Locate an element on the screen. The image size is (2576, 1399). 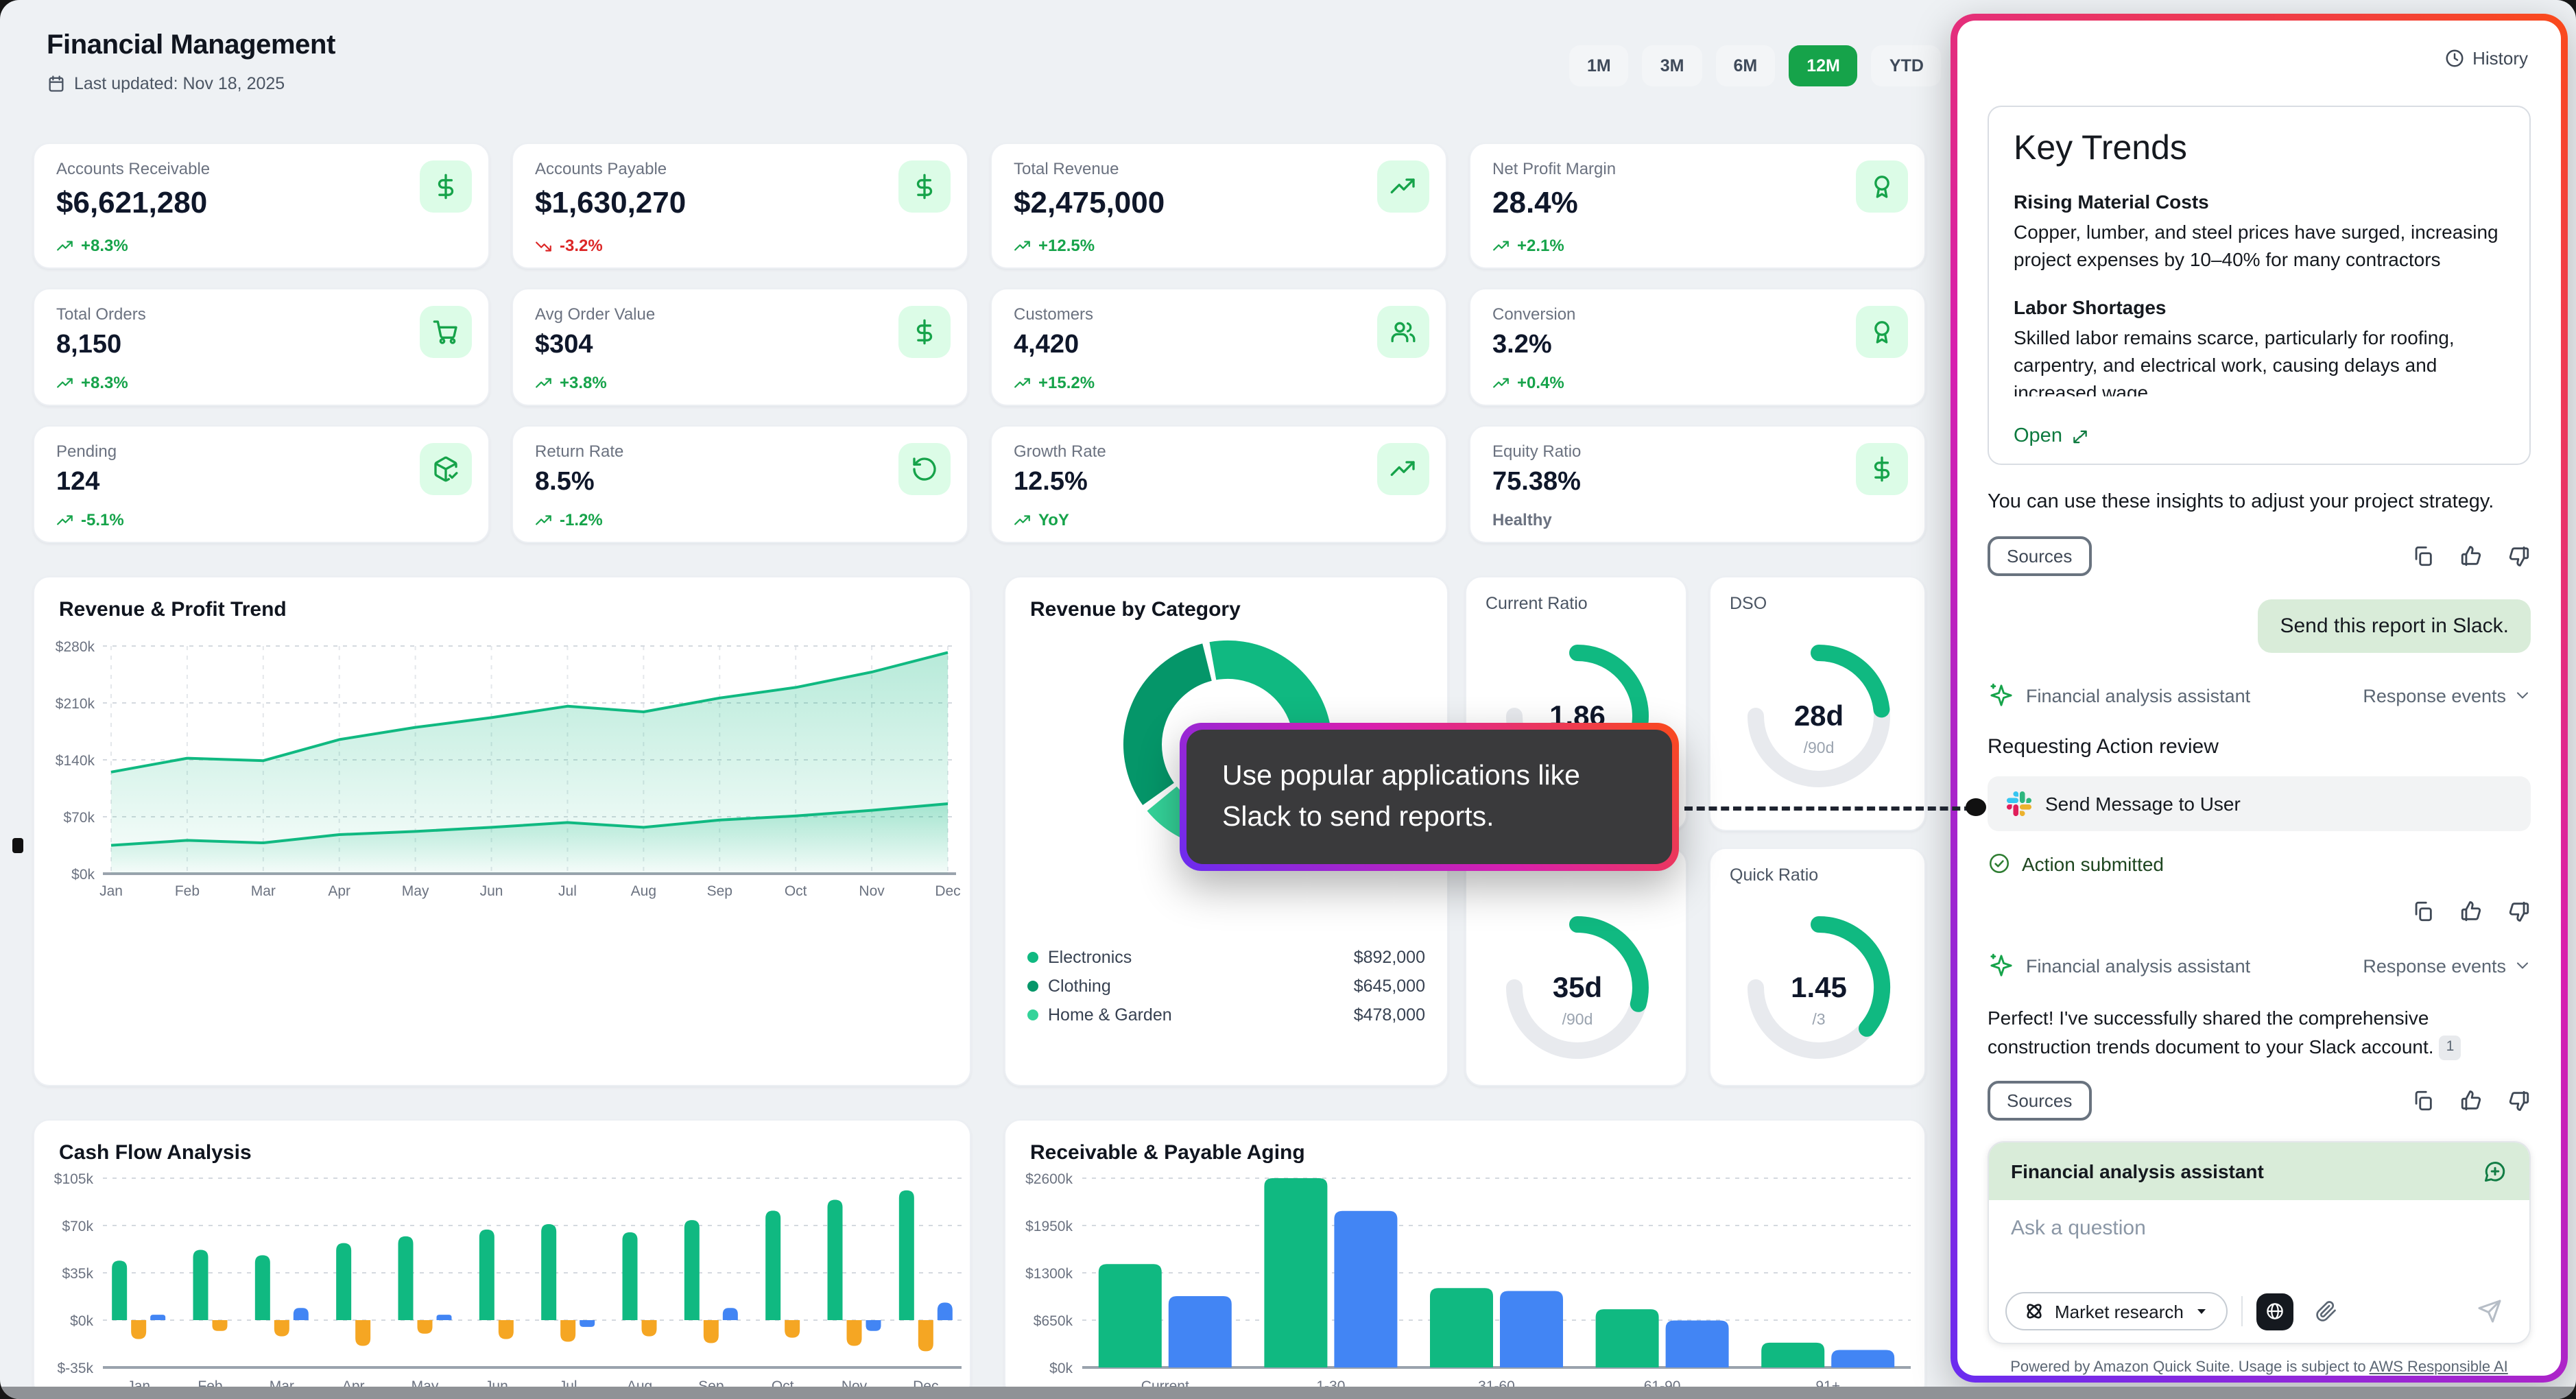
svg-text: May is located at coordinates (415, 891).